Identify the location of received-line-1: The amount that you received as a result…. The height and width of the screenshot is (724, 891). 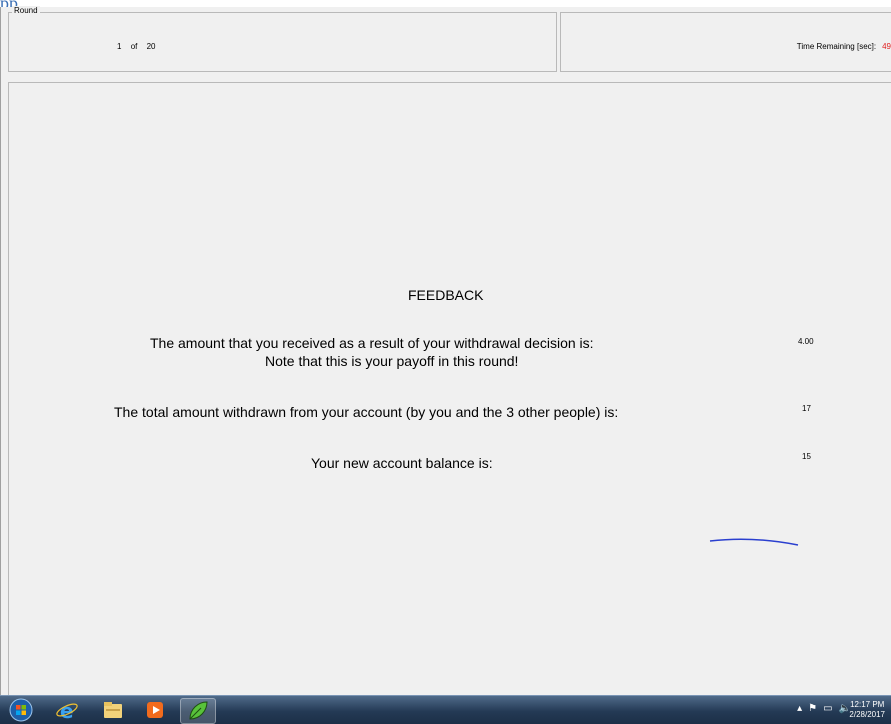
(372, 343).